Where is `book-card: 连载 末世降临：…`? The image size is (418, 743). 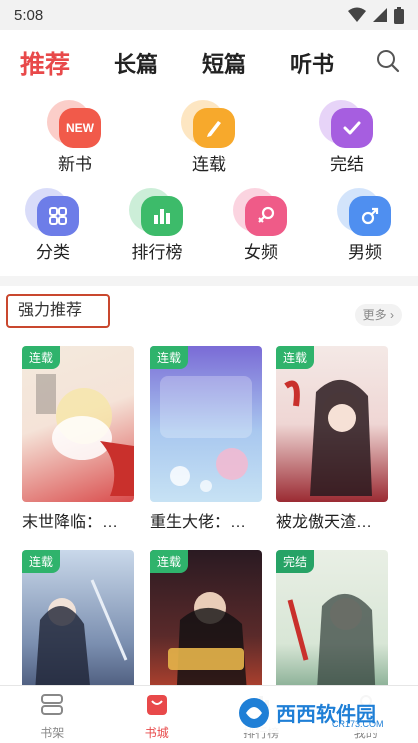 book-card: 连载 末世降临：… is located at coordinates (78, 439).